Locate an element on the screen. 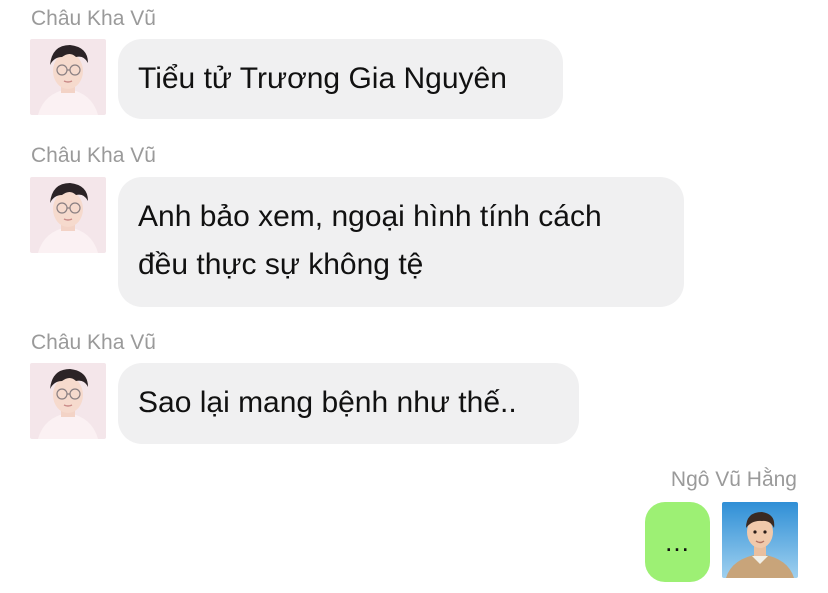 The height and width of the screenshot is (593, 828). message-bubble: Tiểu tử Trương Gia Nguyên is located at coordinates (340, 79).